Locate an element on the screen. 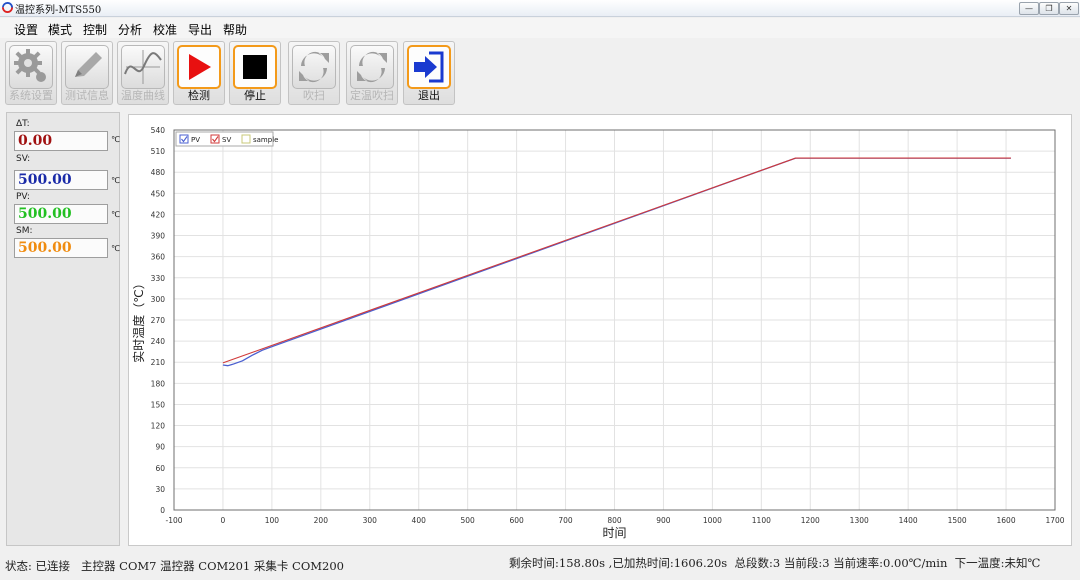 The width and height of the screenshot is (1080, 580). toolbar-label: 系统设置 is located at coordinates (31, 95).